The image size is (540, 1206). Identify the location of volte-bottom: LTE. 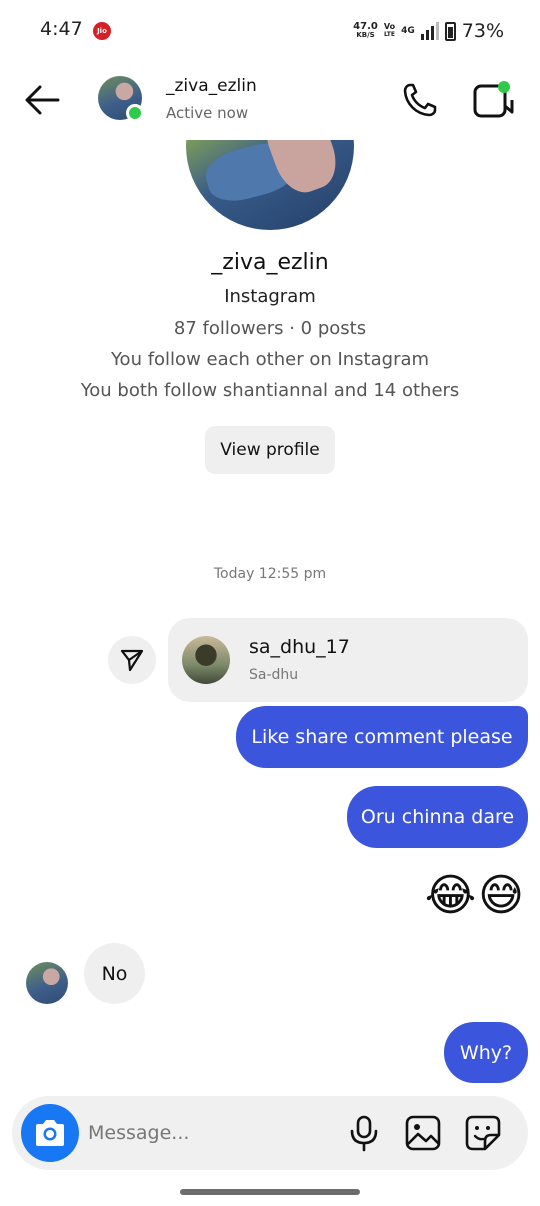
(389, 34).